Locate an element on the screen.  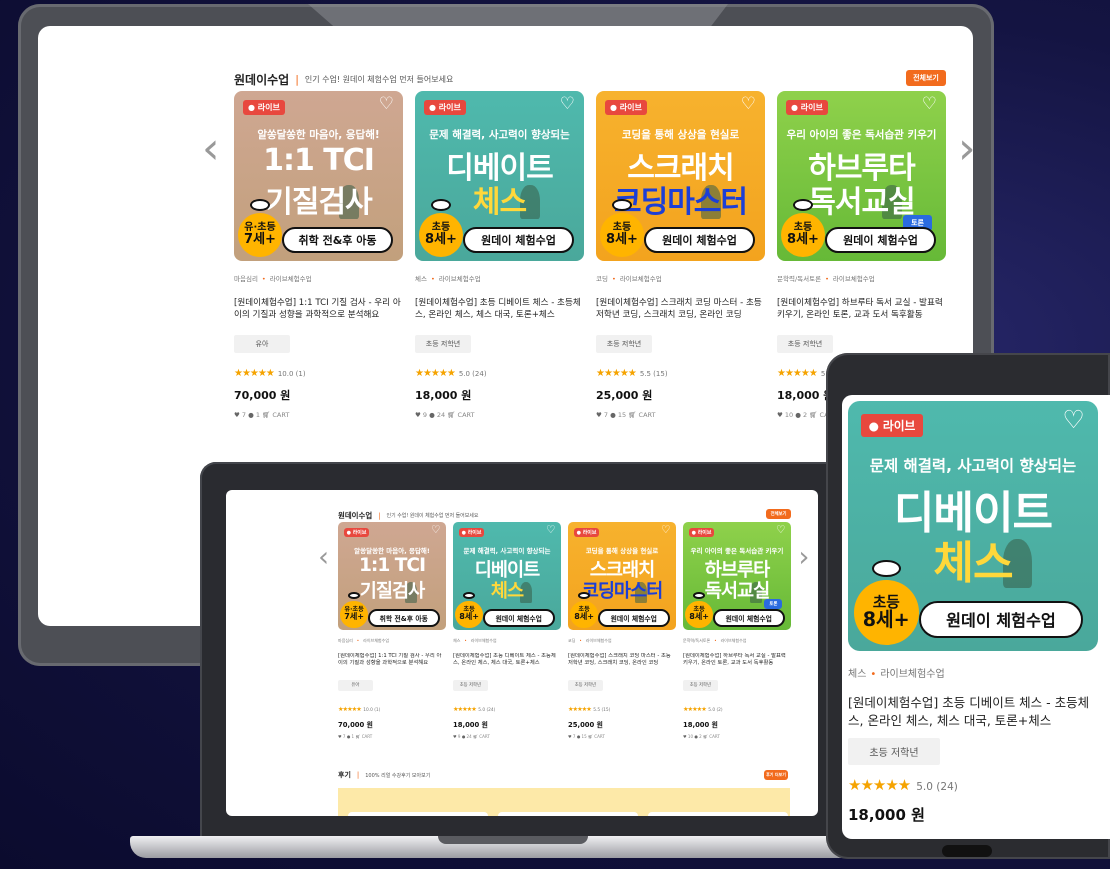
card-rating: ★★★★★ 10.0 (1) is located at coordinates (392, 705).